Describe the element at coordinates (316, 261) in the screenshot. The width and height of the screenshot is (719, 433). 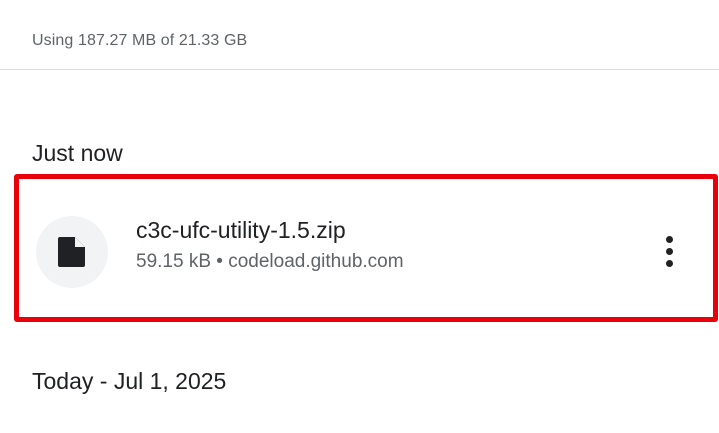
I see `file-source: codeload.github.com` at that location.